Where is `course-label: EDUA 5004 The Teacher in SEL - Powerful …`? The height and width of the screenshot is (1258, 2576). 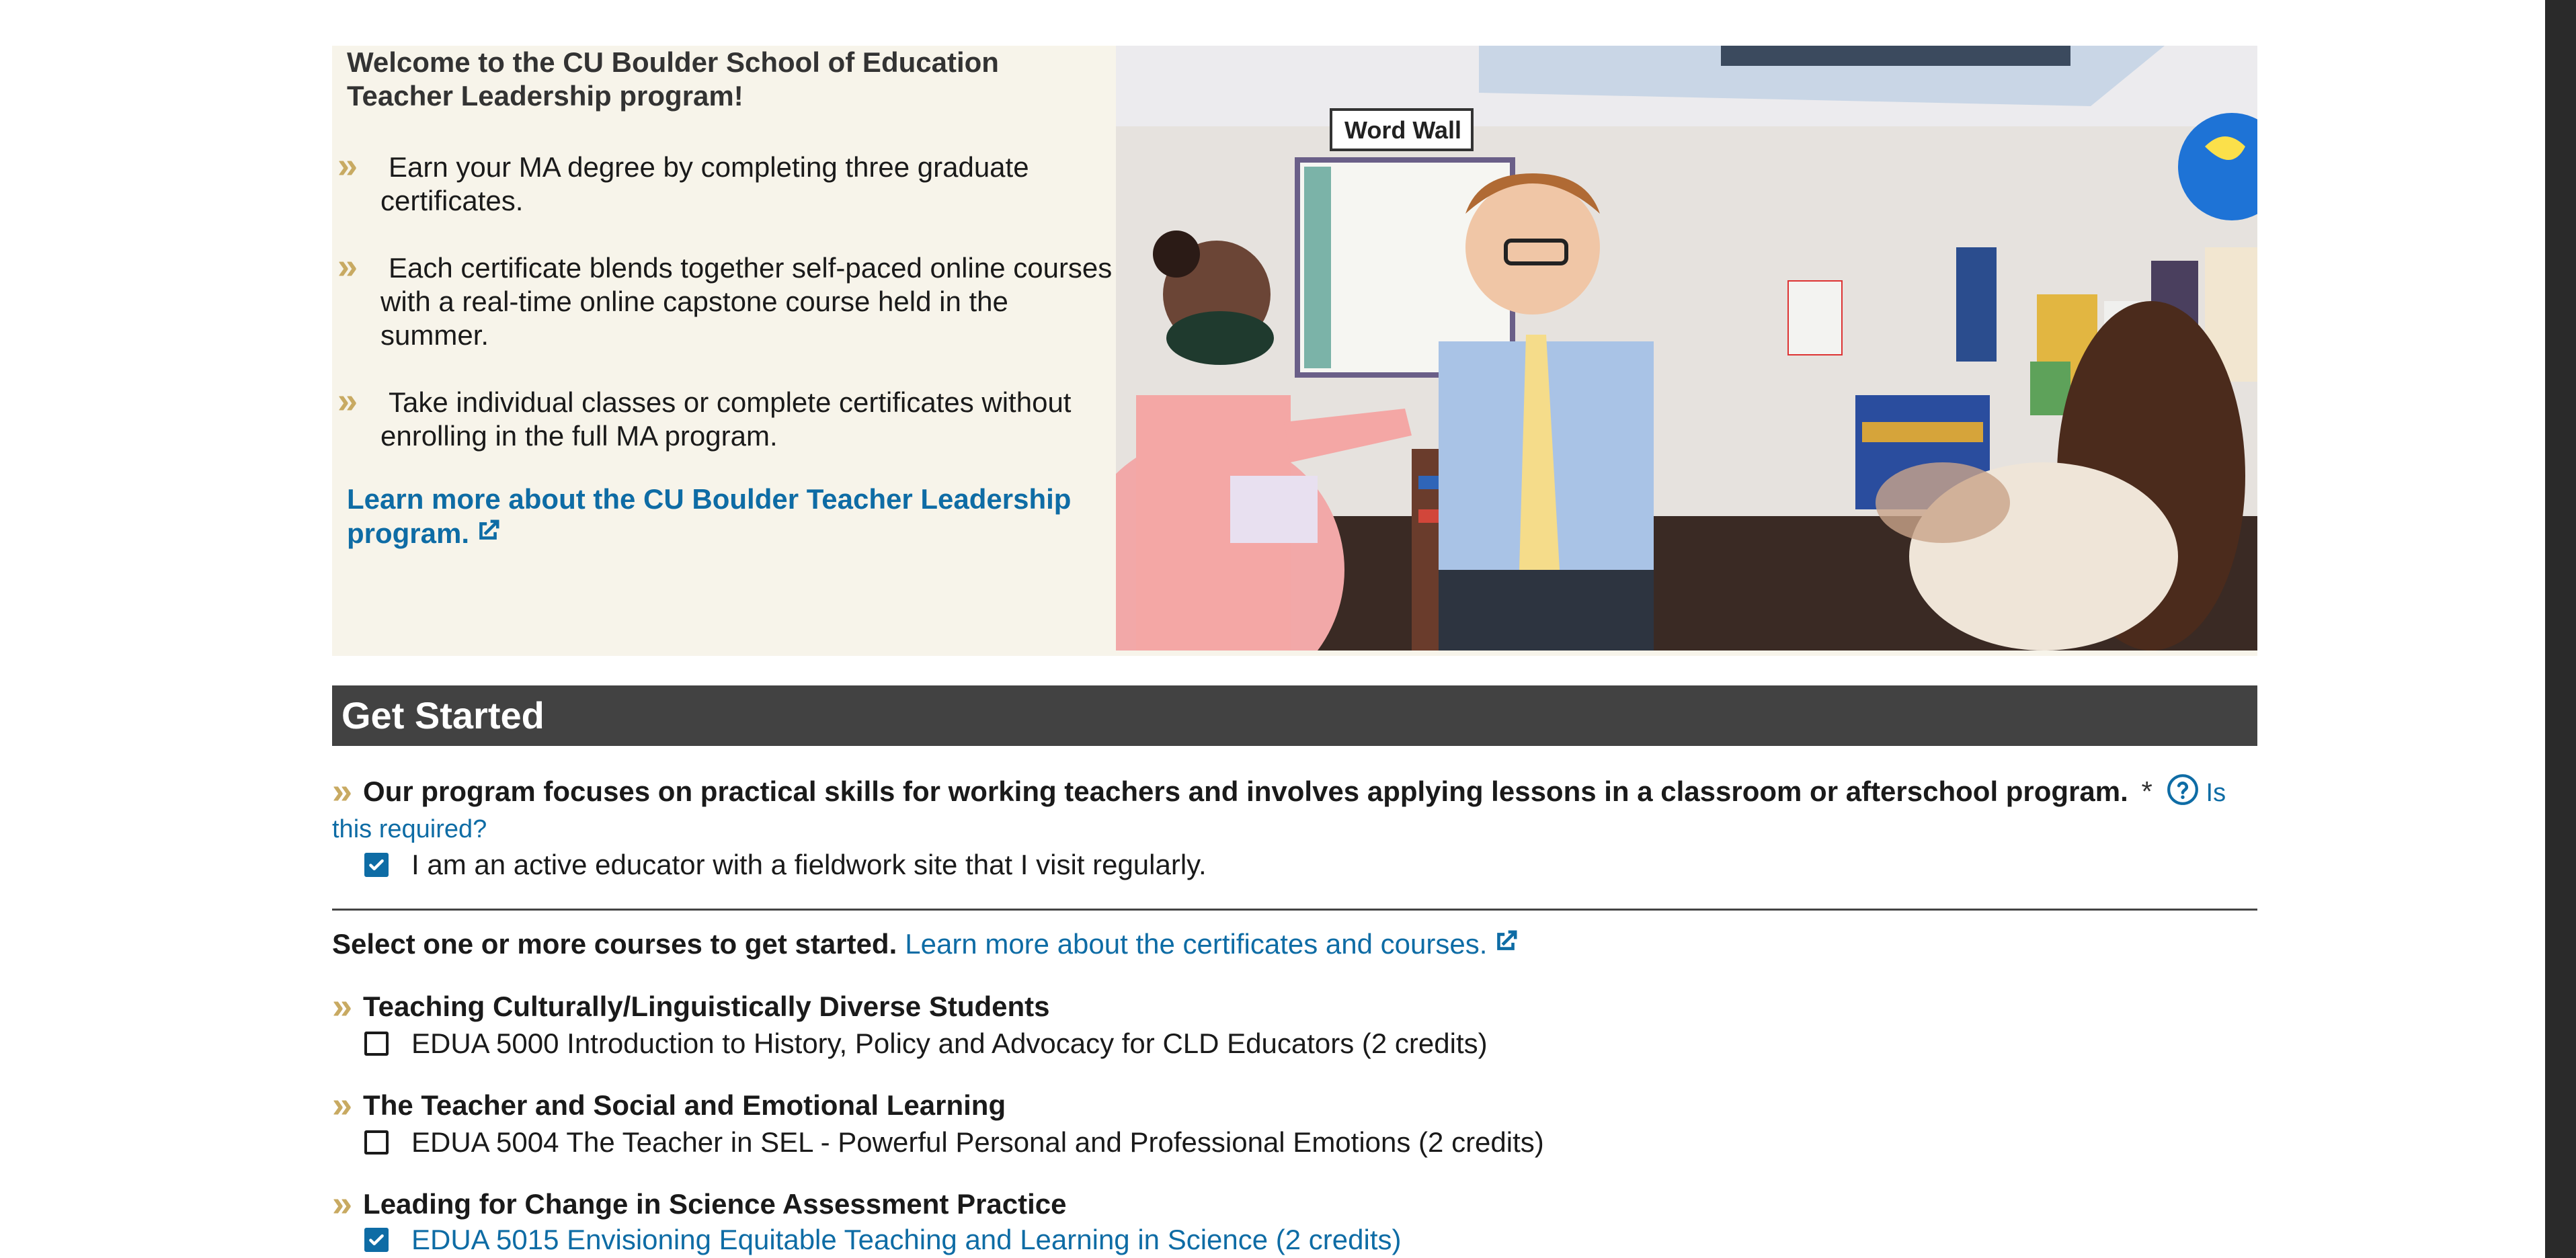 course-label: EDUA 5004 The Teacher in SEL - Powerful … is located at coordinates (977, 1142).